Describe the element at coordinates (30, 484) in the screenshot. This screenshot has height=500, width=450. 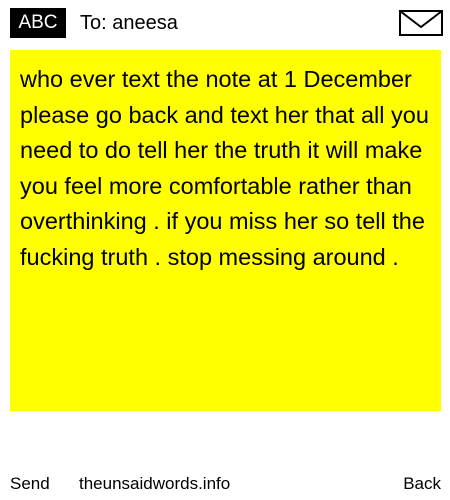
I see `send-button: Send` at that location.